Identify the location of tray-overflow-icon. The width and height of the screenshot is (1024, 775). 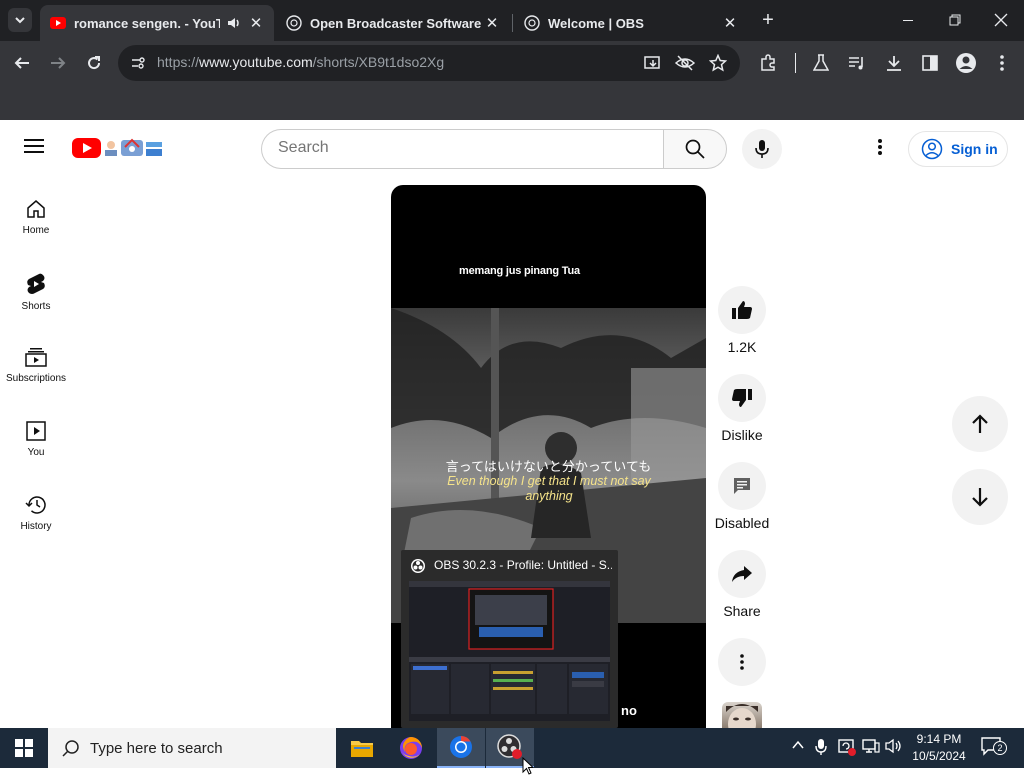
(798, 746).